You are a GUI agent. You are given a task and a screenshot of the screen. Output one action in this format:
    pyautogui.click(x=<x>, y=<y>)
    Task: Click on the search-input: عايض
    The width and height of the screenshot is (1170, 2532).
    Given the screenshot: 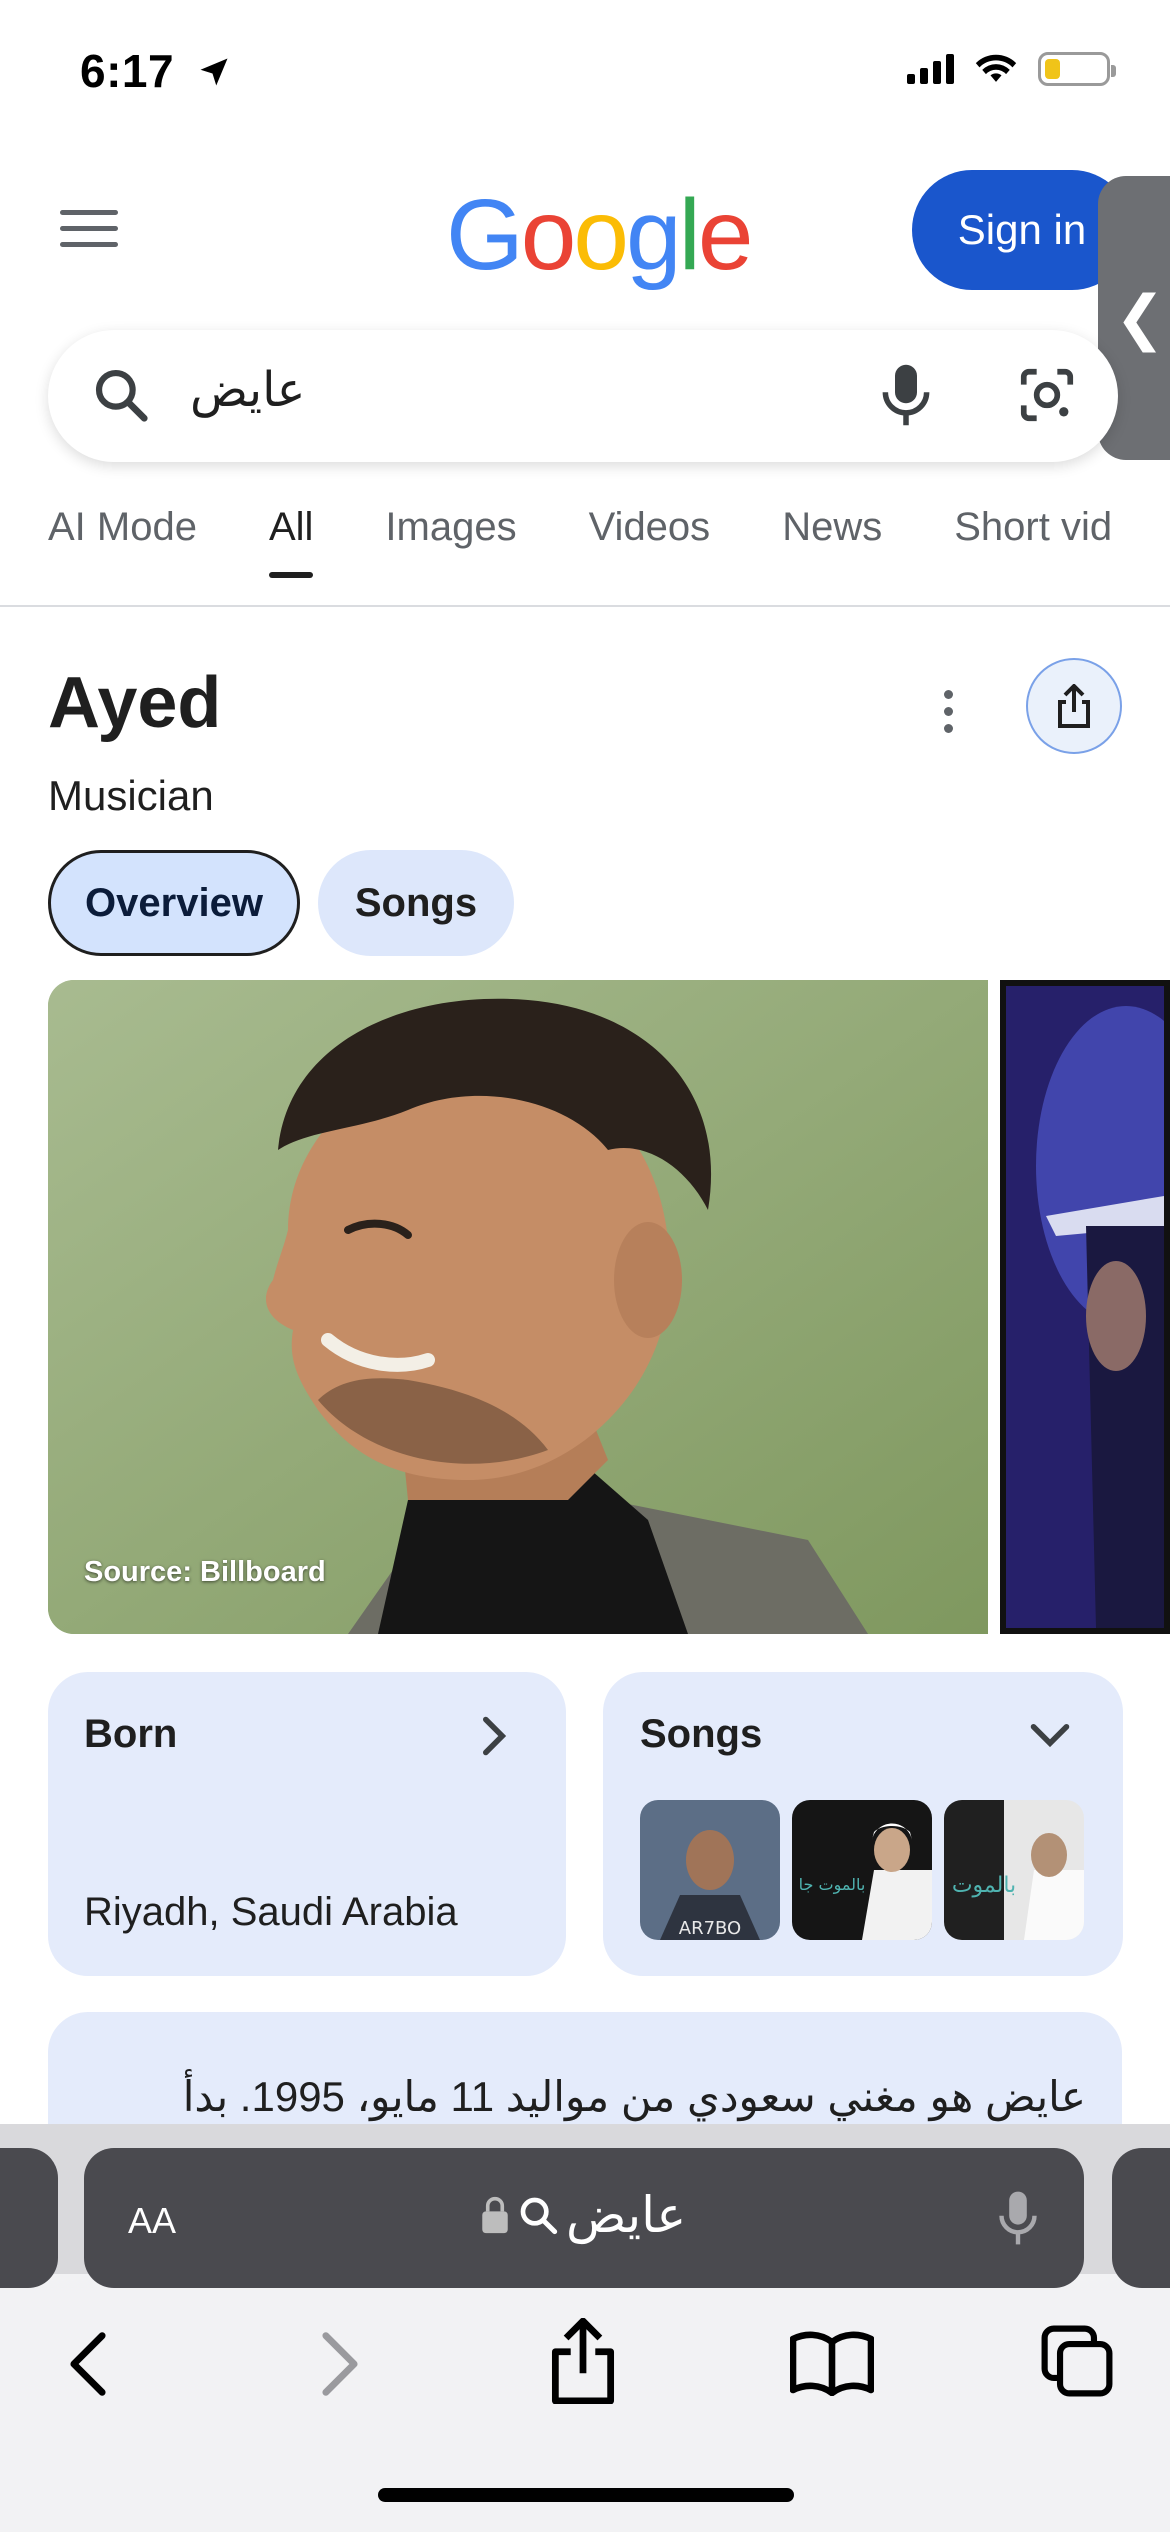 What is the action you would take?
    pyautogui.click(x=247, y=390)
    